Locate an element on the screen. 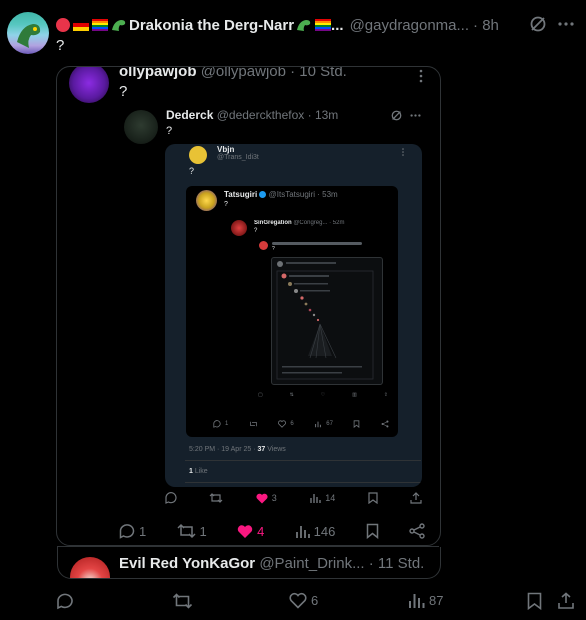  shot-author-name: Vbjn is located at coordinates (226, 149).